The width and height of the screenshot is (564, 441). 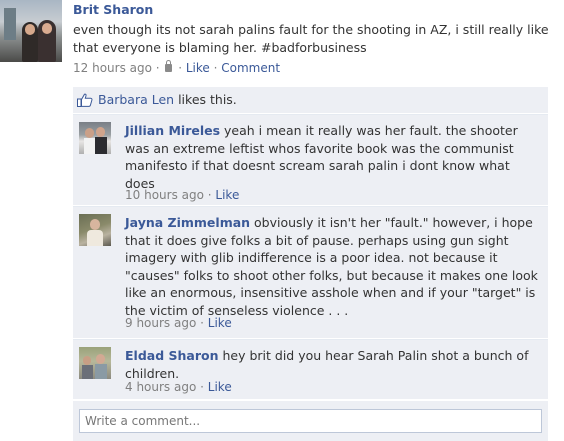 I want to click on comment-timestamp: 10 hours ago, so click(x=164, y=195).